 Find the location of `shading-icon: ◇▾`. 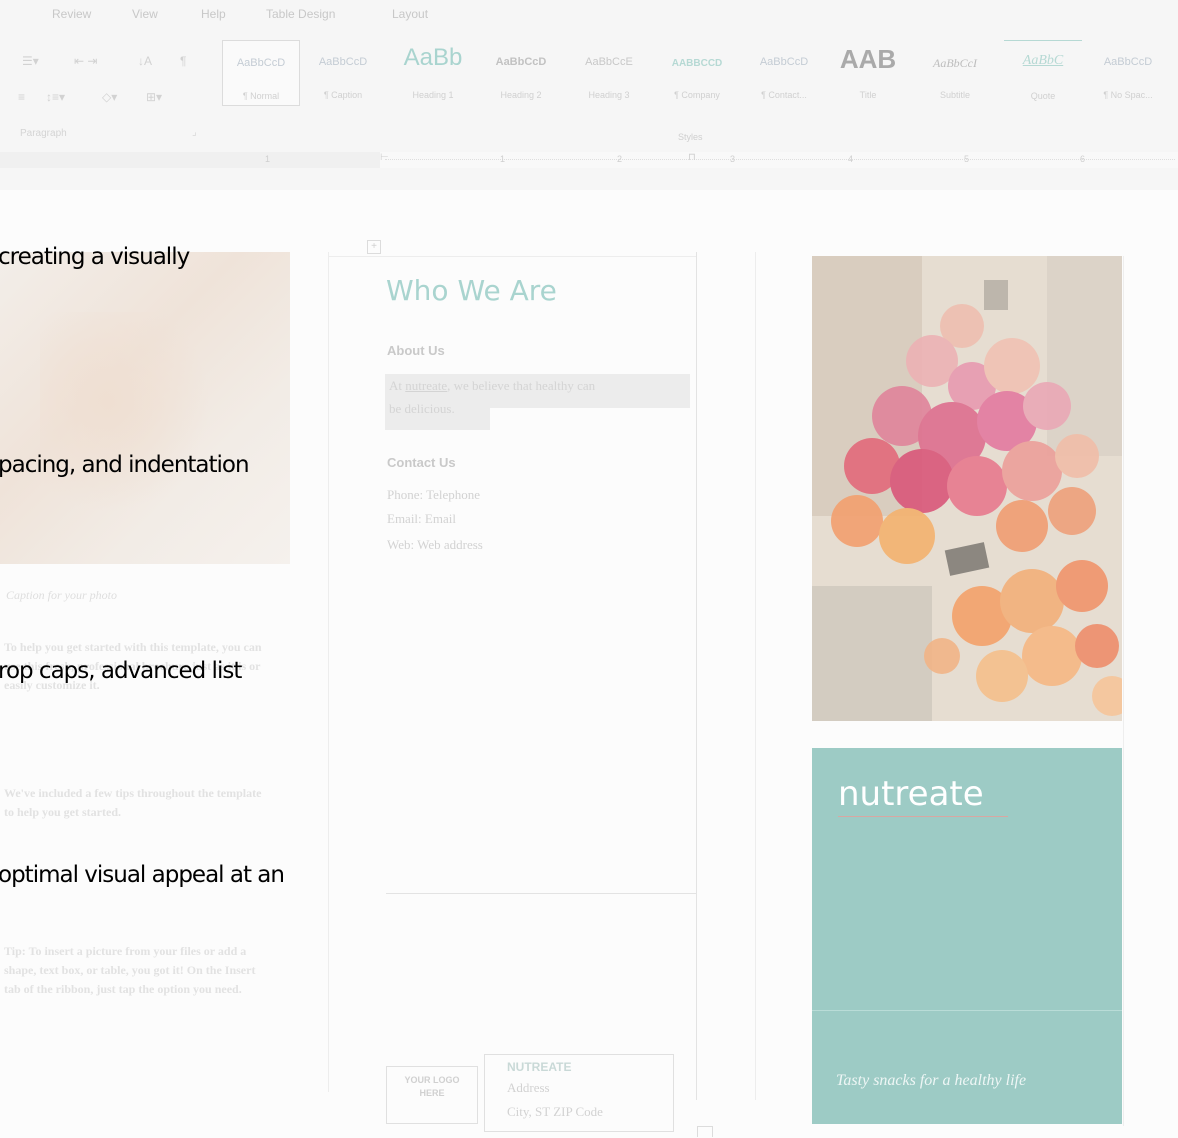

shading-icon: ◇▾ is located at coordinates (109, 97).